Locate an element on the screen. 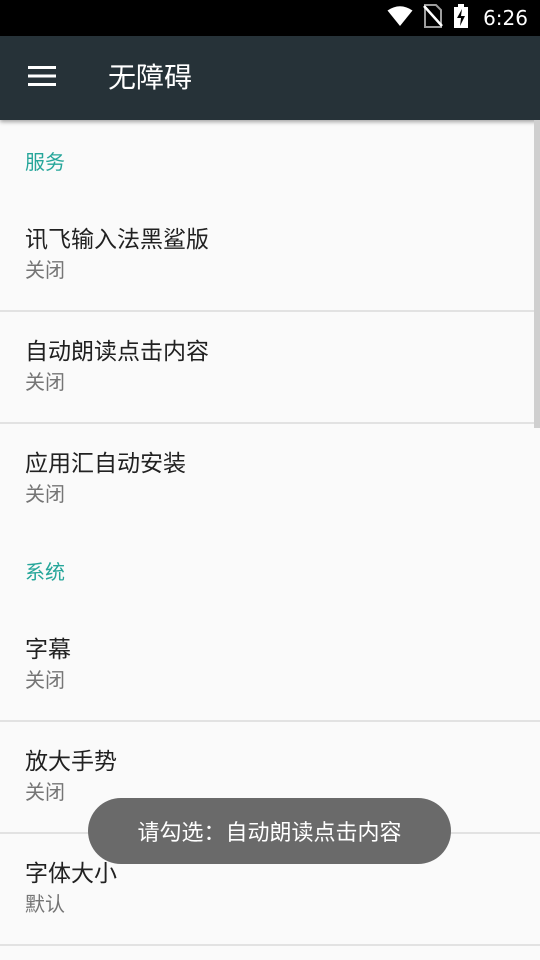 The width and height of the screenshot is (540, 960). status-time: 6:26 is located at coordinates (505, 18).